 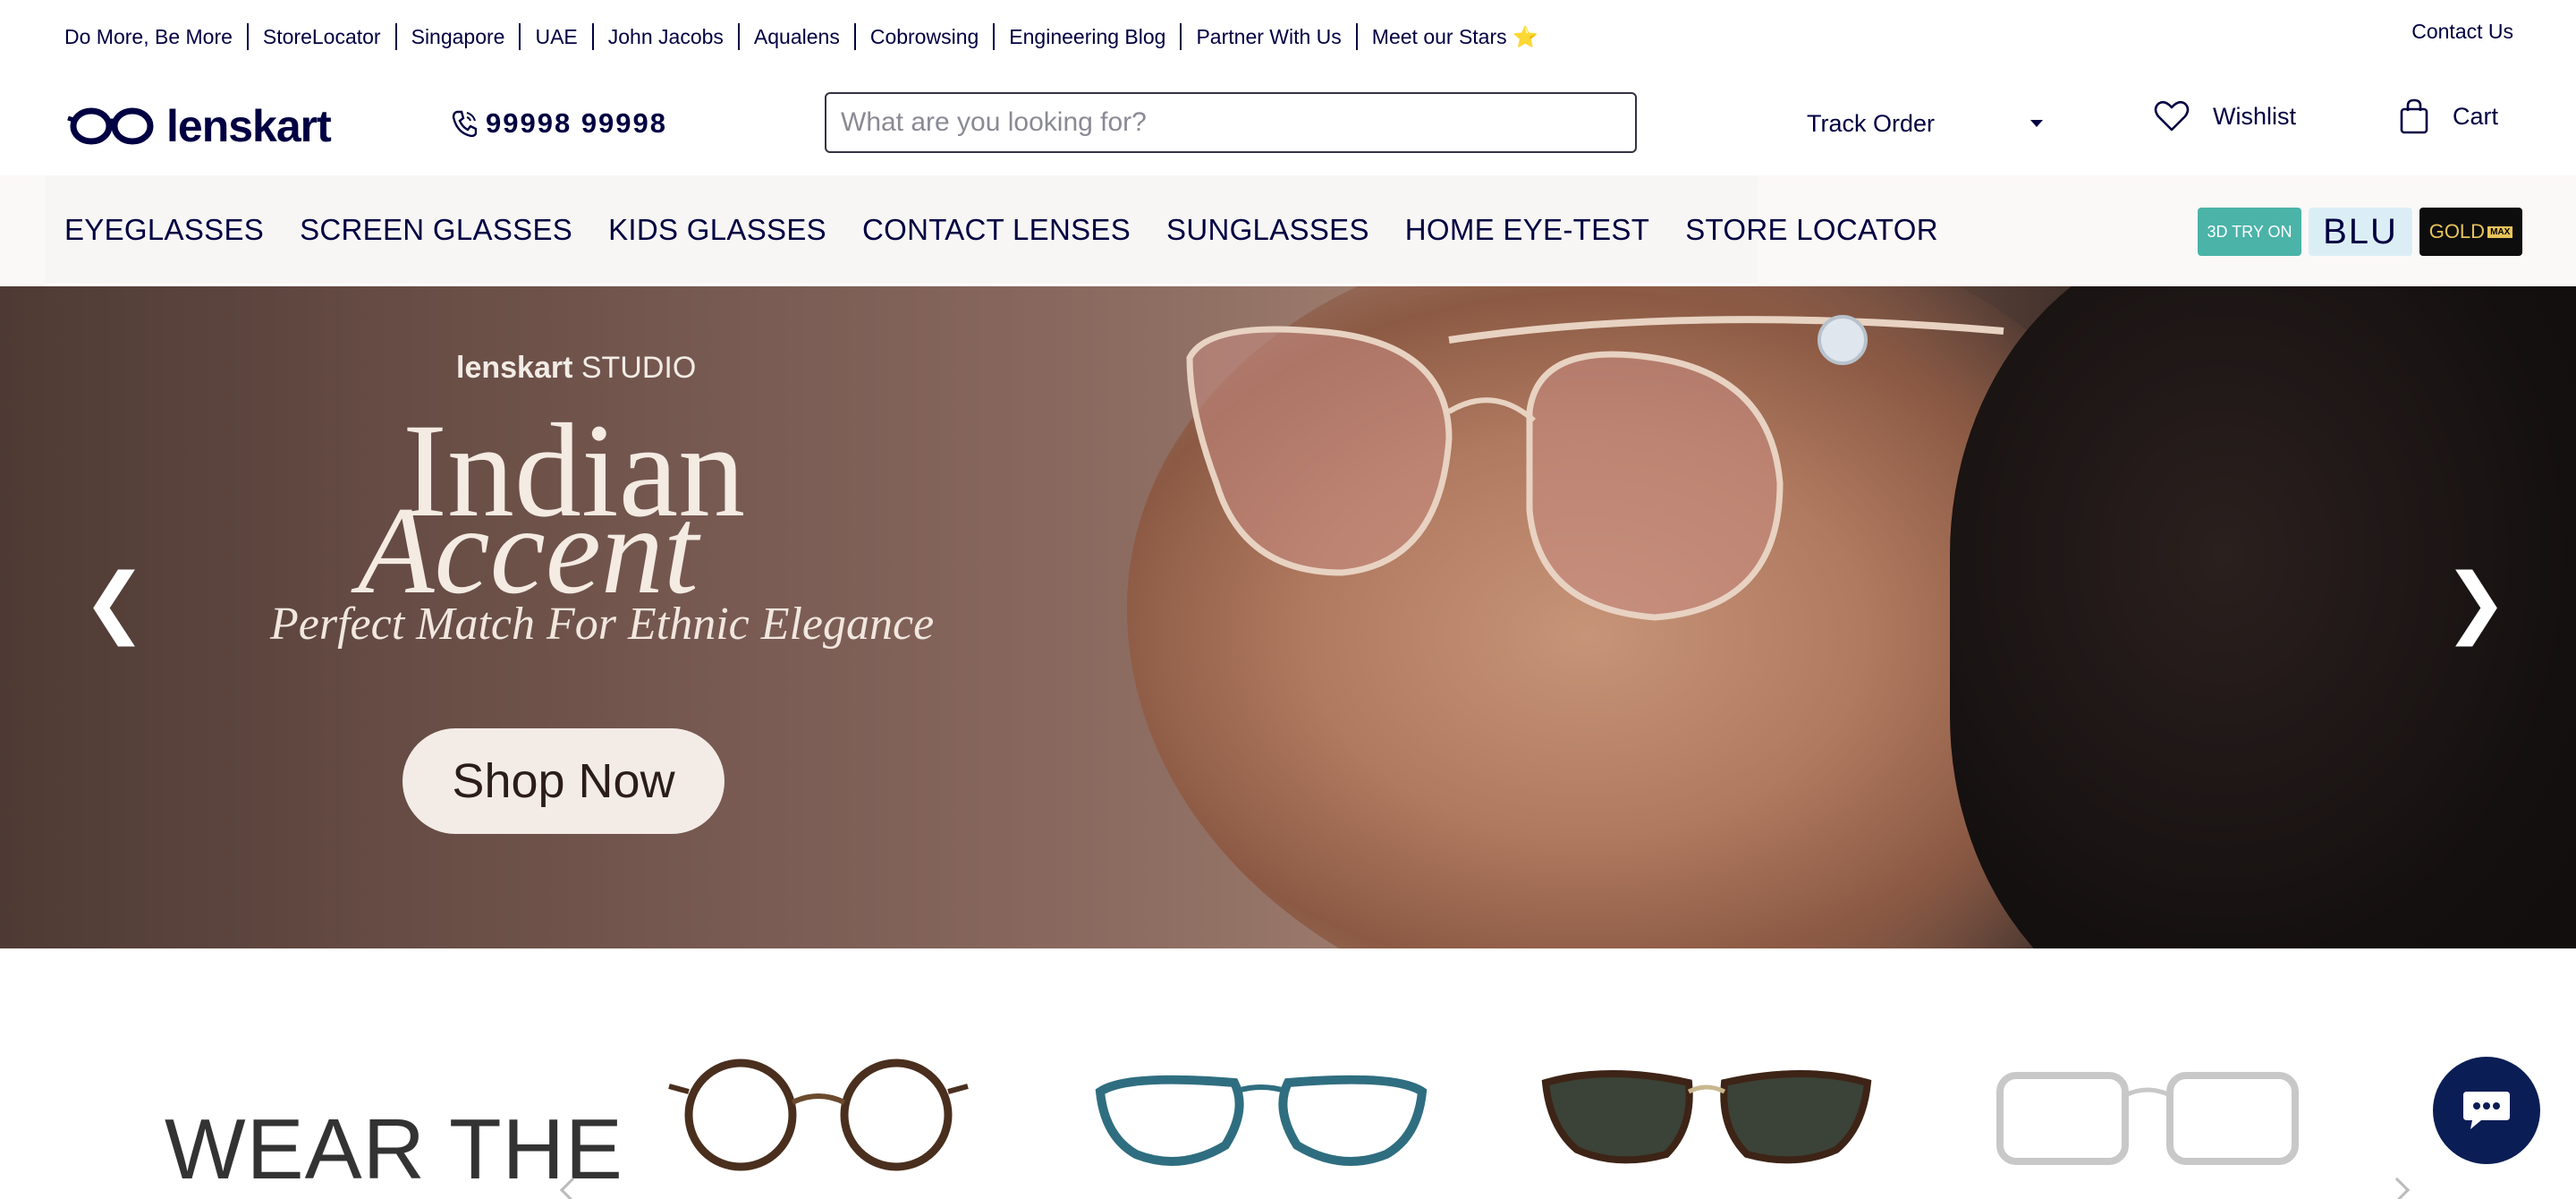 What do you see at coordinates (1595, 468) in the screenshot?
I see `hero-sunglasses-image` at bounding box center [1595, 468].